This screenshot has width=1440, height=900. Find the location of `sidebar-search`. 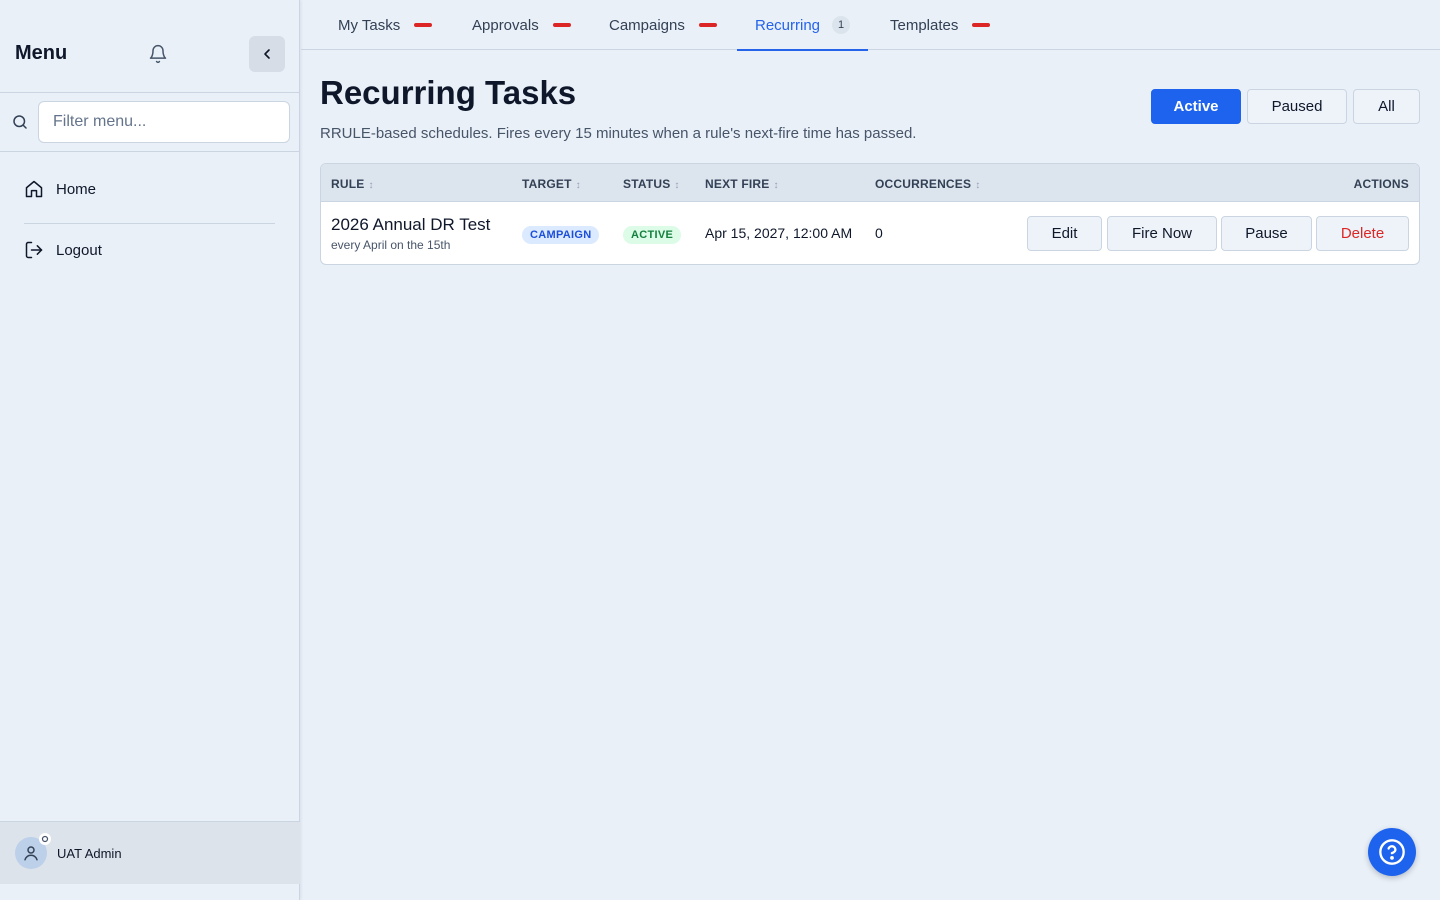

sidebar-search is located at coordinates (149, 122).